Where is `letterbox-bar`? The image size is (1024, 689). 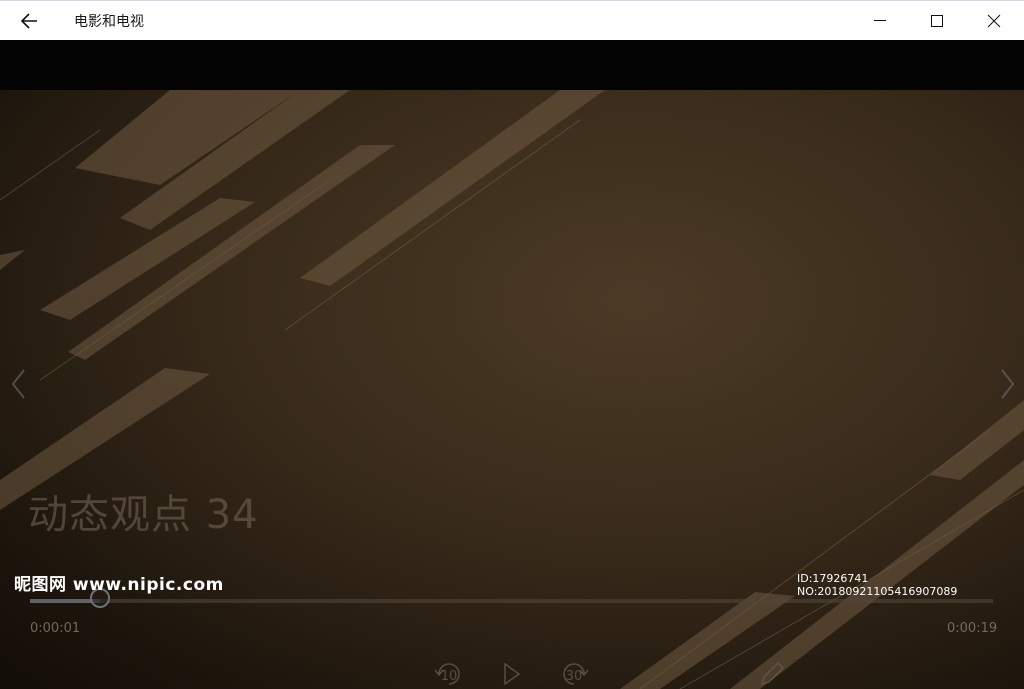
letterbox-bar is located at coordinates (512, 65).